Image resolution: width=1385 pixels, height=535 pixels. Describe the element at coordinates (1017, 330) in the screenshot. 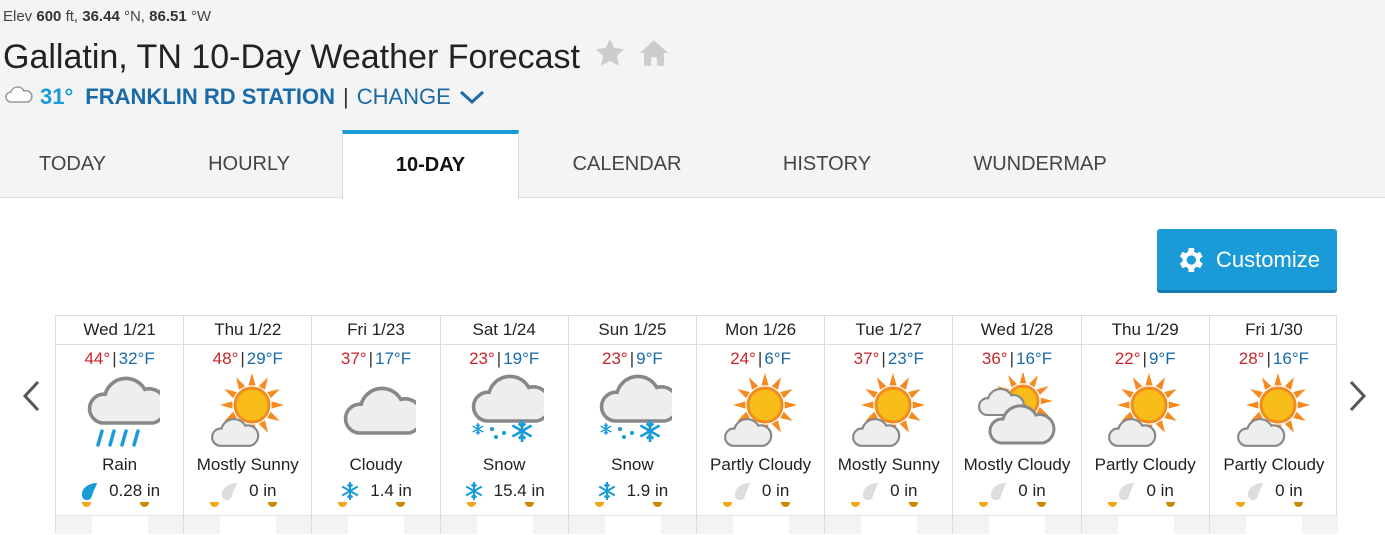

I see `day-date: Wed 1/28` at that location.